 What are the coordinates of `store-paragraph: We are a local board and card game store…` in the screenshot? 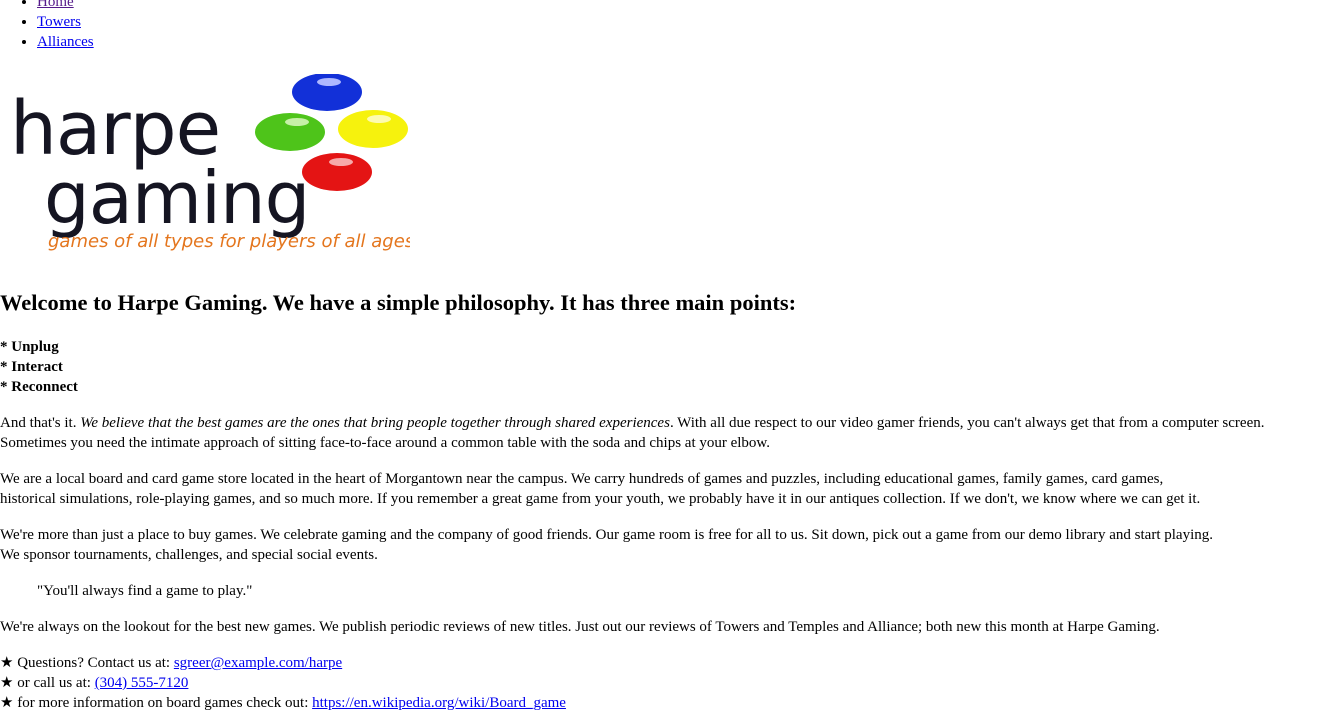 It's located at (600, 489).